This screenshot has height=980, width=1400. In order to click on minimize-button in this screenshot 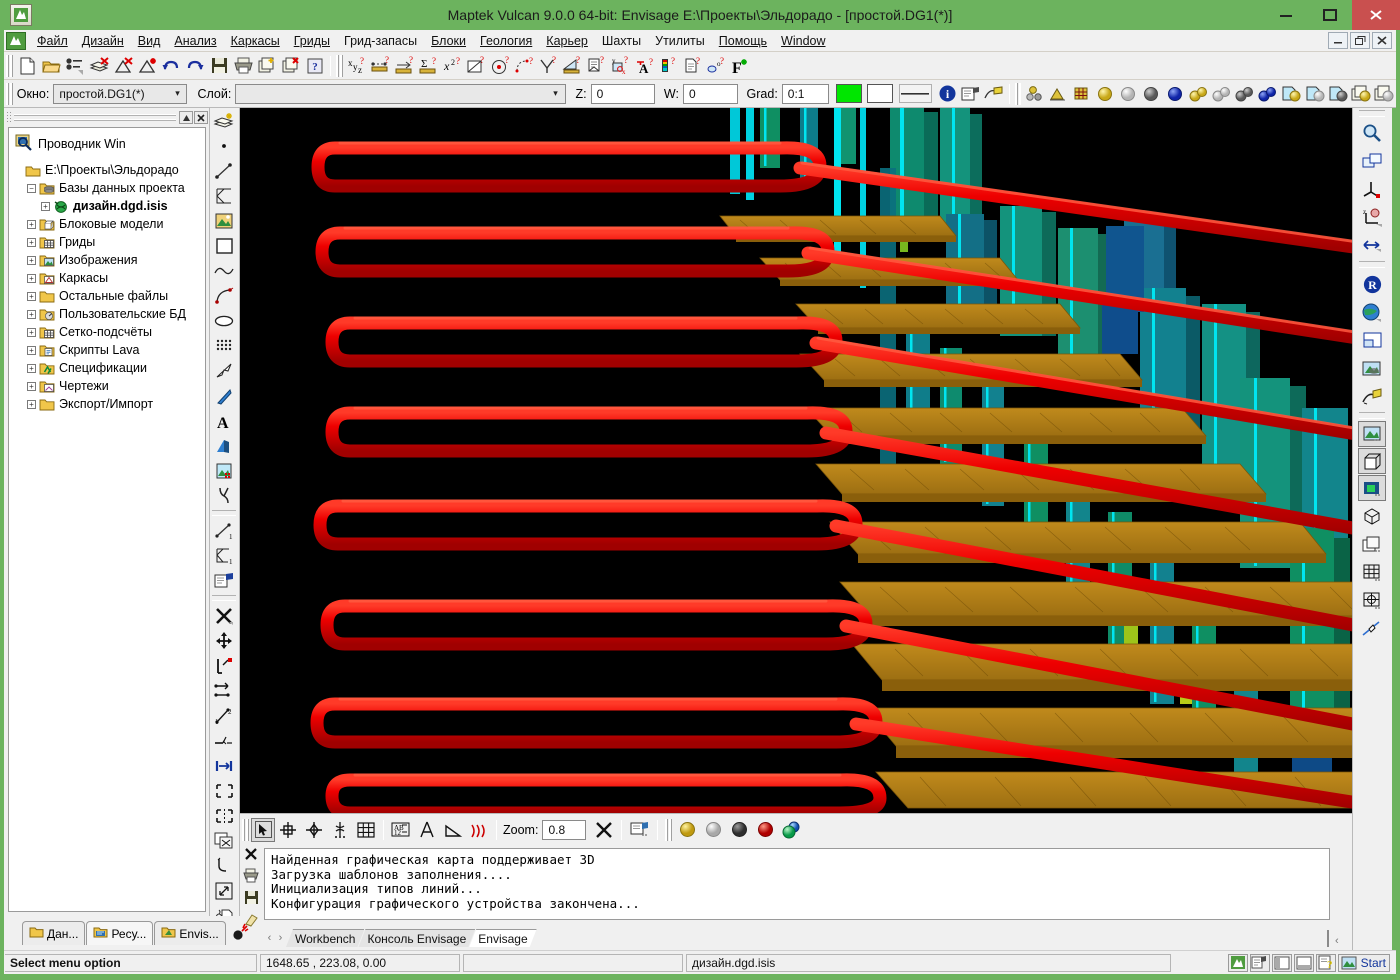, I will do `click(1286, 15)`.